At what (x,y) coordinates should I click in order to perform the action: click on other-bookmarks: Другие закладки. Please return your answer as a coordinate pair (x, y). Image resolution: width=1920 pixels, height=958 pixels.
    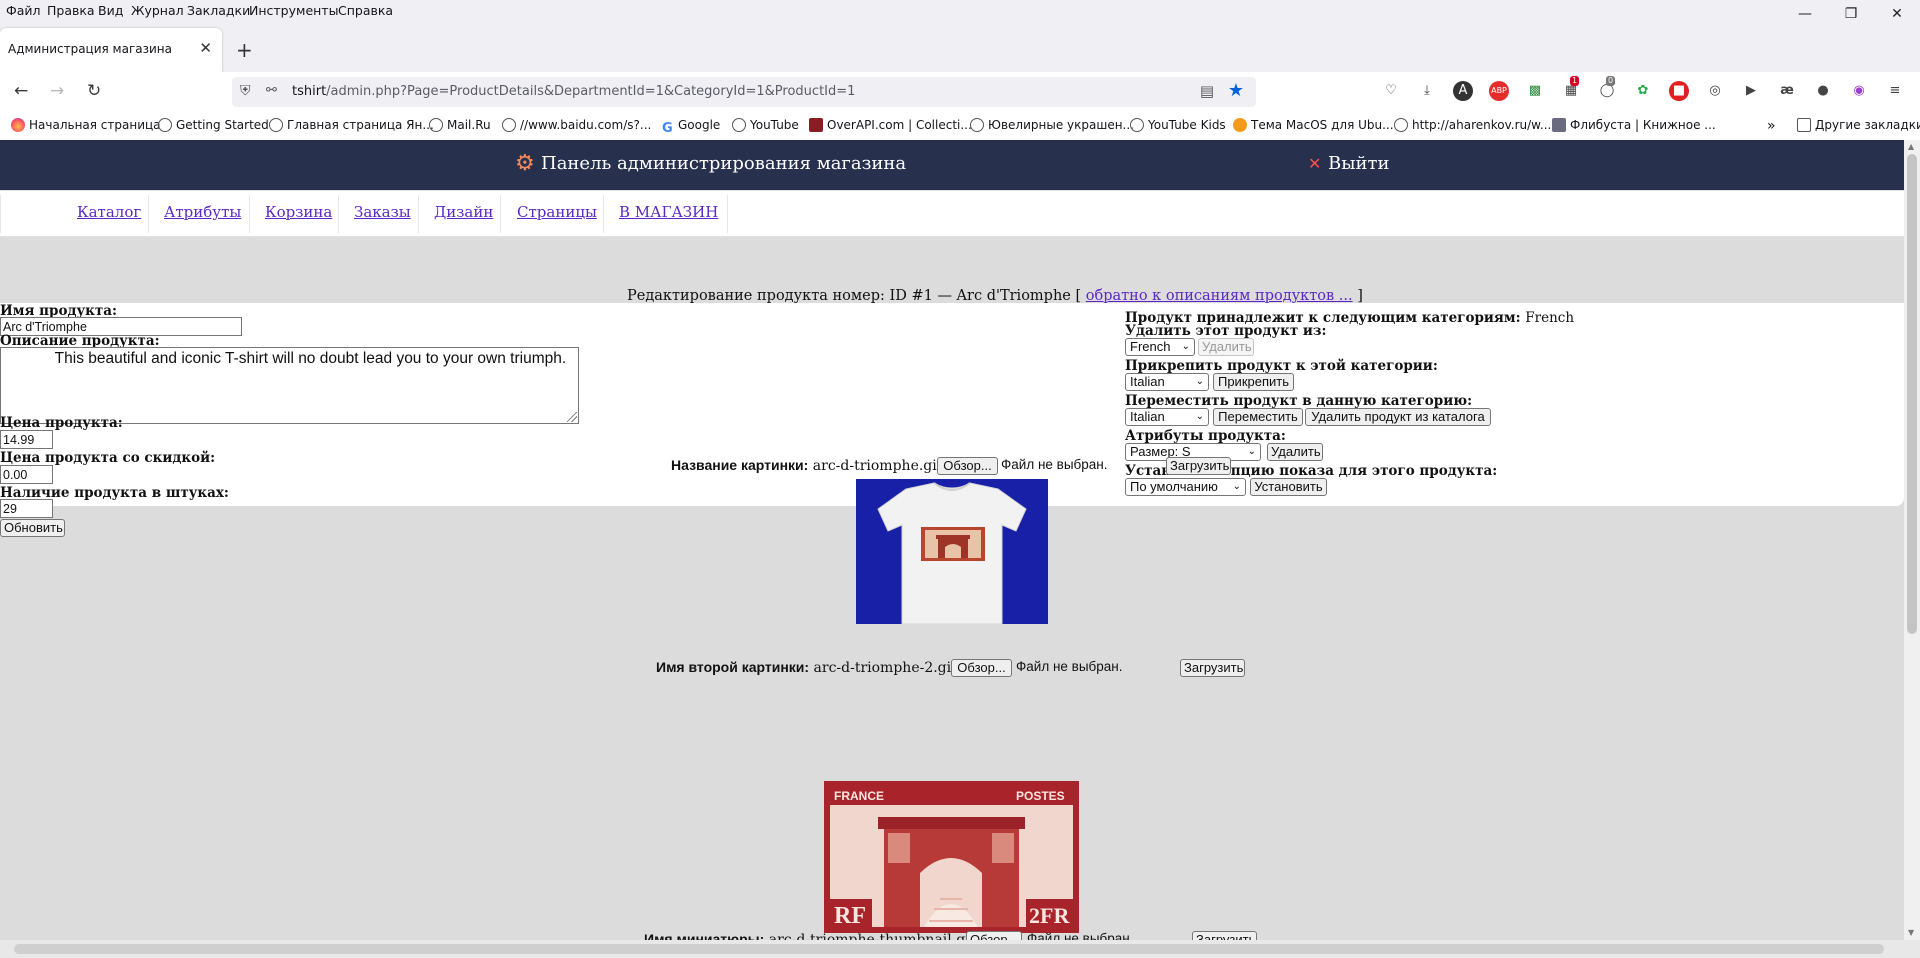
    Looking at the image, I should click on (1858, 125).